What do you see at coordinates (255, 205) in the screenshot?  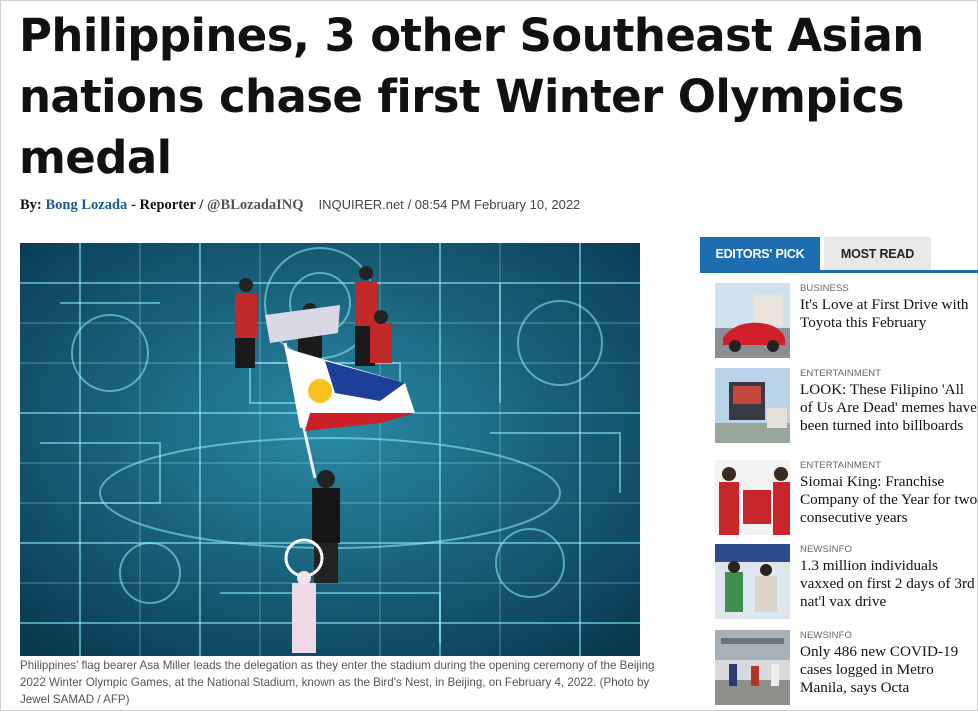 I see `author-handle-link: @BLozadaINQ` at bounding box center [255, 205].